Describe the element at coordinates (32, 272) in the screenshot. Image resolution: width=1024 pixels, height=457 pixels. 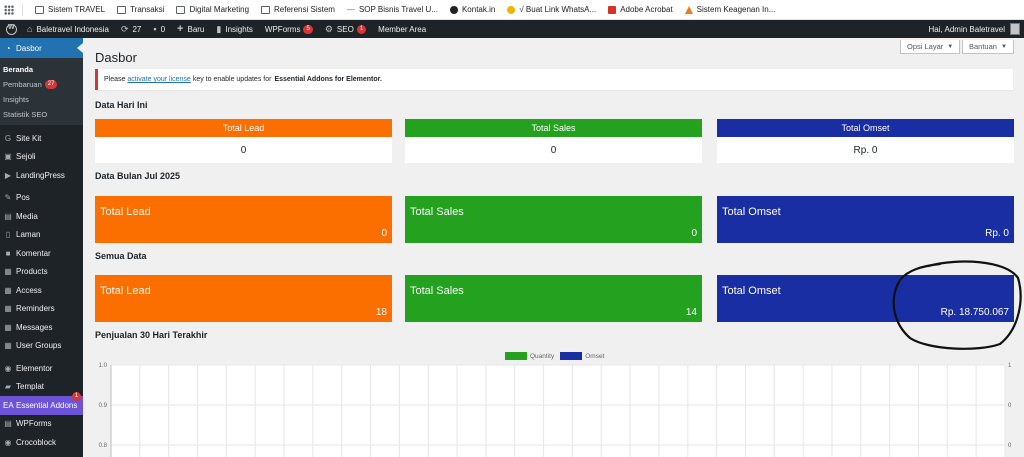
I see `sidebar-item-label: Products` at that location.